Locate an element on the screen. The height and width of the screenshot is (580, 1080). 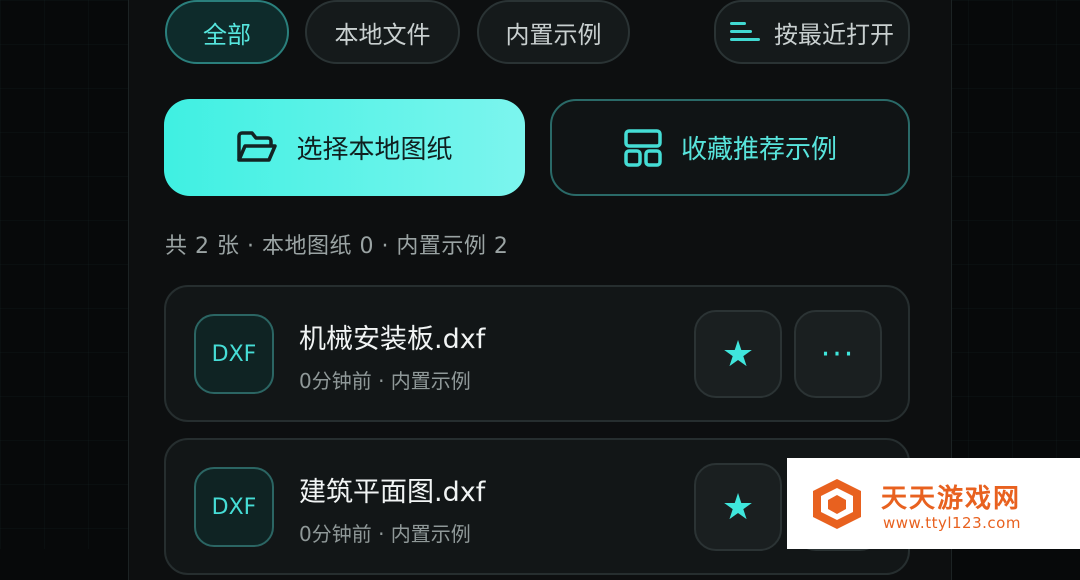
tab-builtin-examples-label: 内置示例 is located at coordinates (553, 34).